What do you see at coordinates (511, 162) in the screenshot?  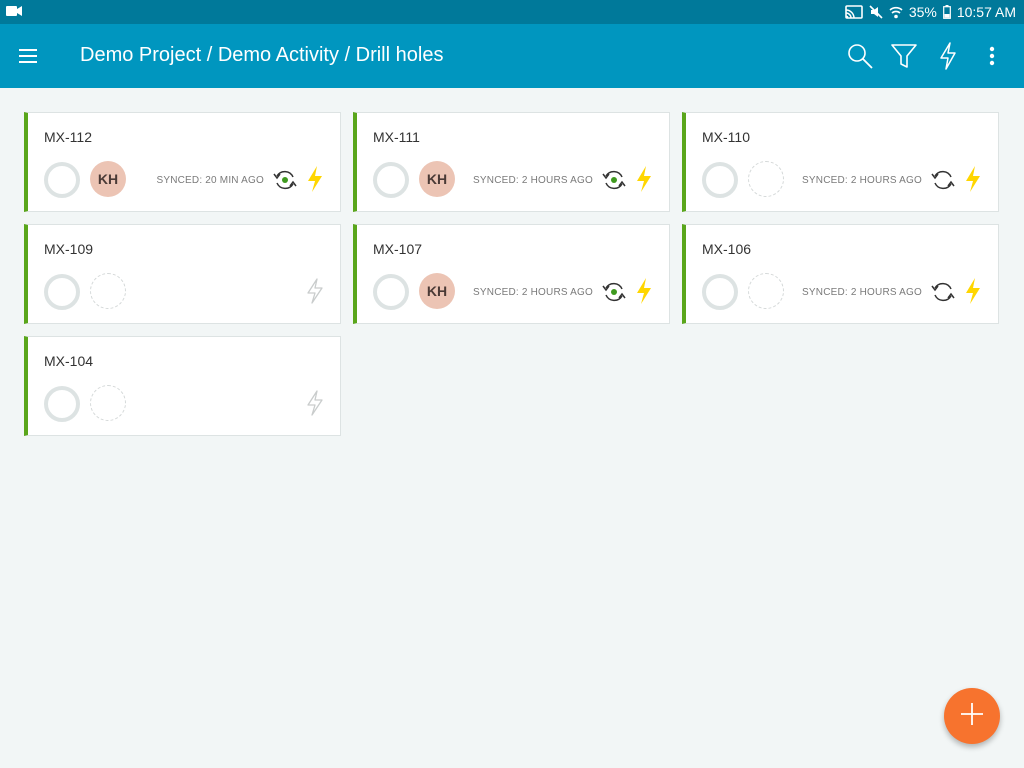 I see `card-mx-111: MX-111 KH SYNCED: 2 HOURS AGO` at bounding box center [511, 162].